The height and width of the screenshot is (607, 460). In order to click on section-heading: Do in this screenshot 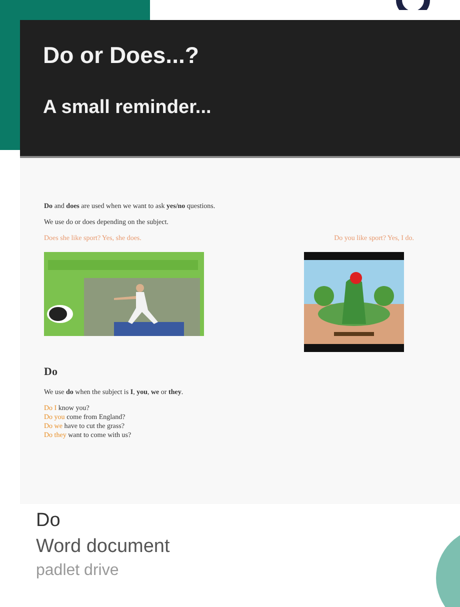, I will do `click(51, 372)`.